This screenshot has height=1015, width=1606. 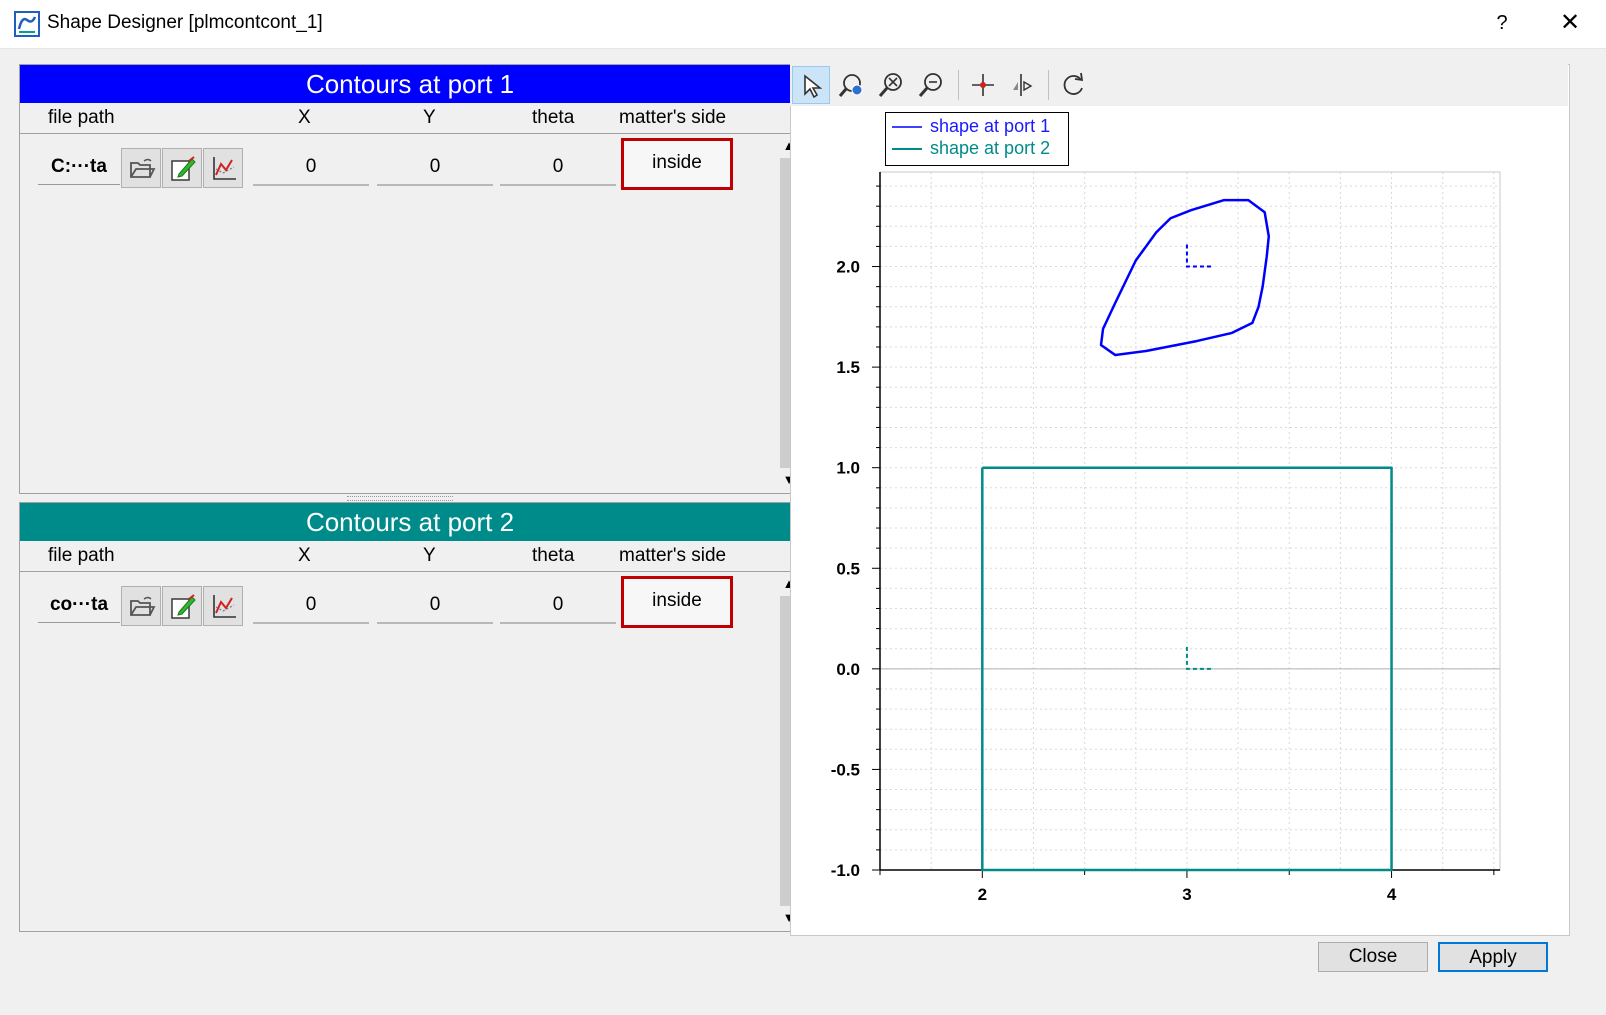 I want to click on y-tick-label: 0.5, so click(x=848, y=568).